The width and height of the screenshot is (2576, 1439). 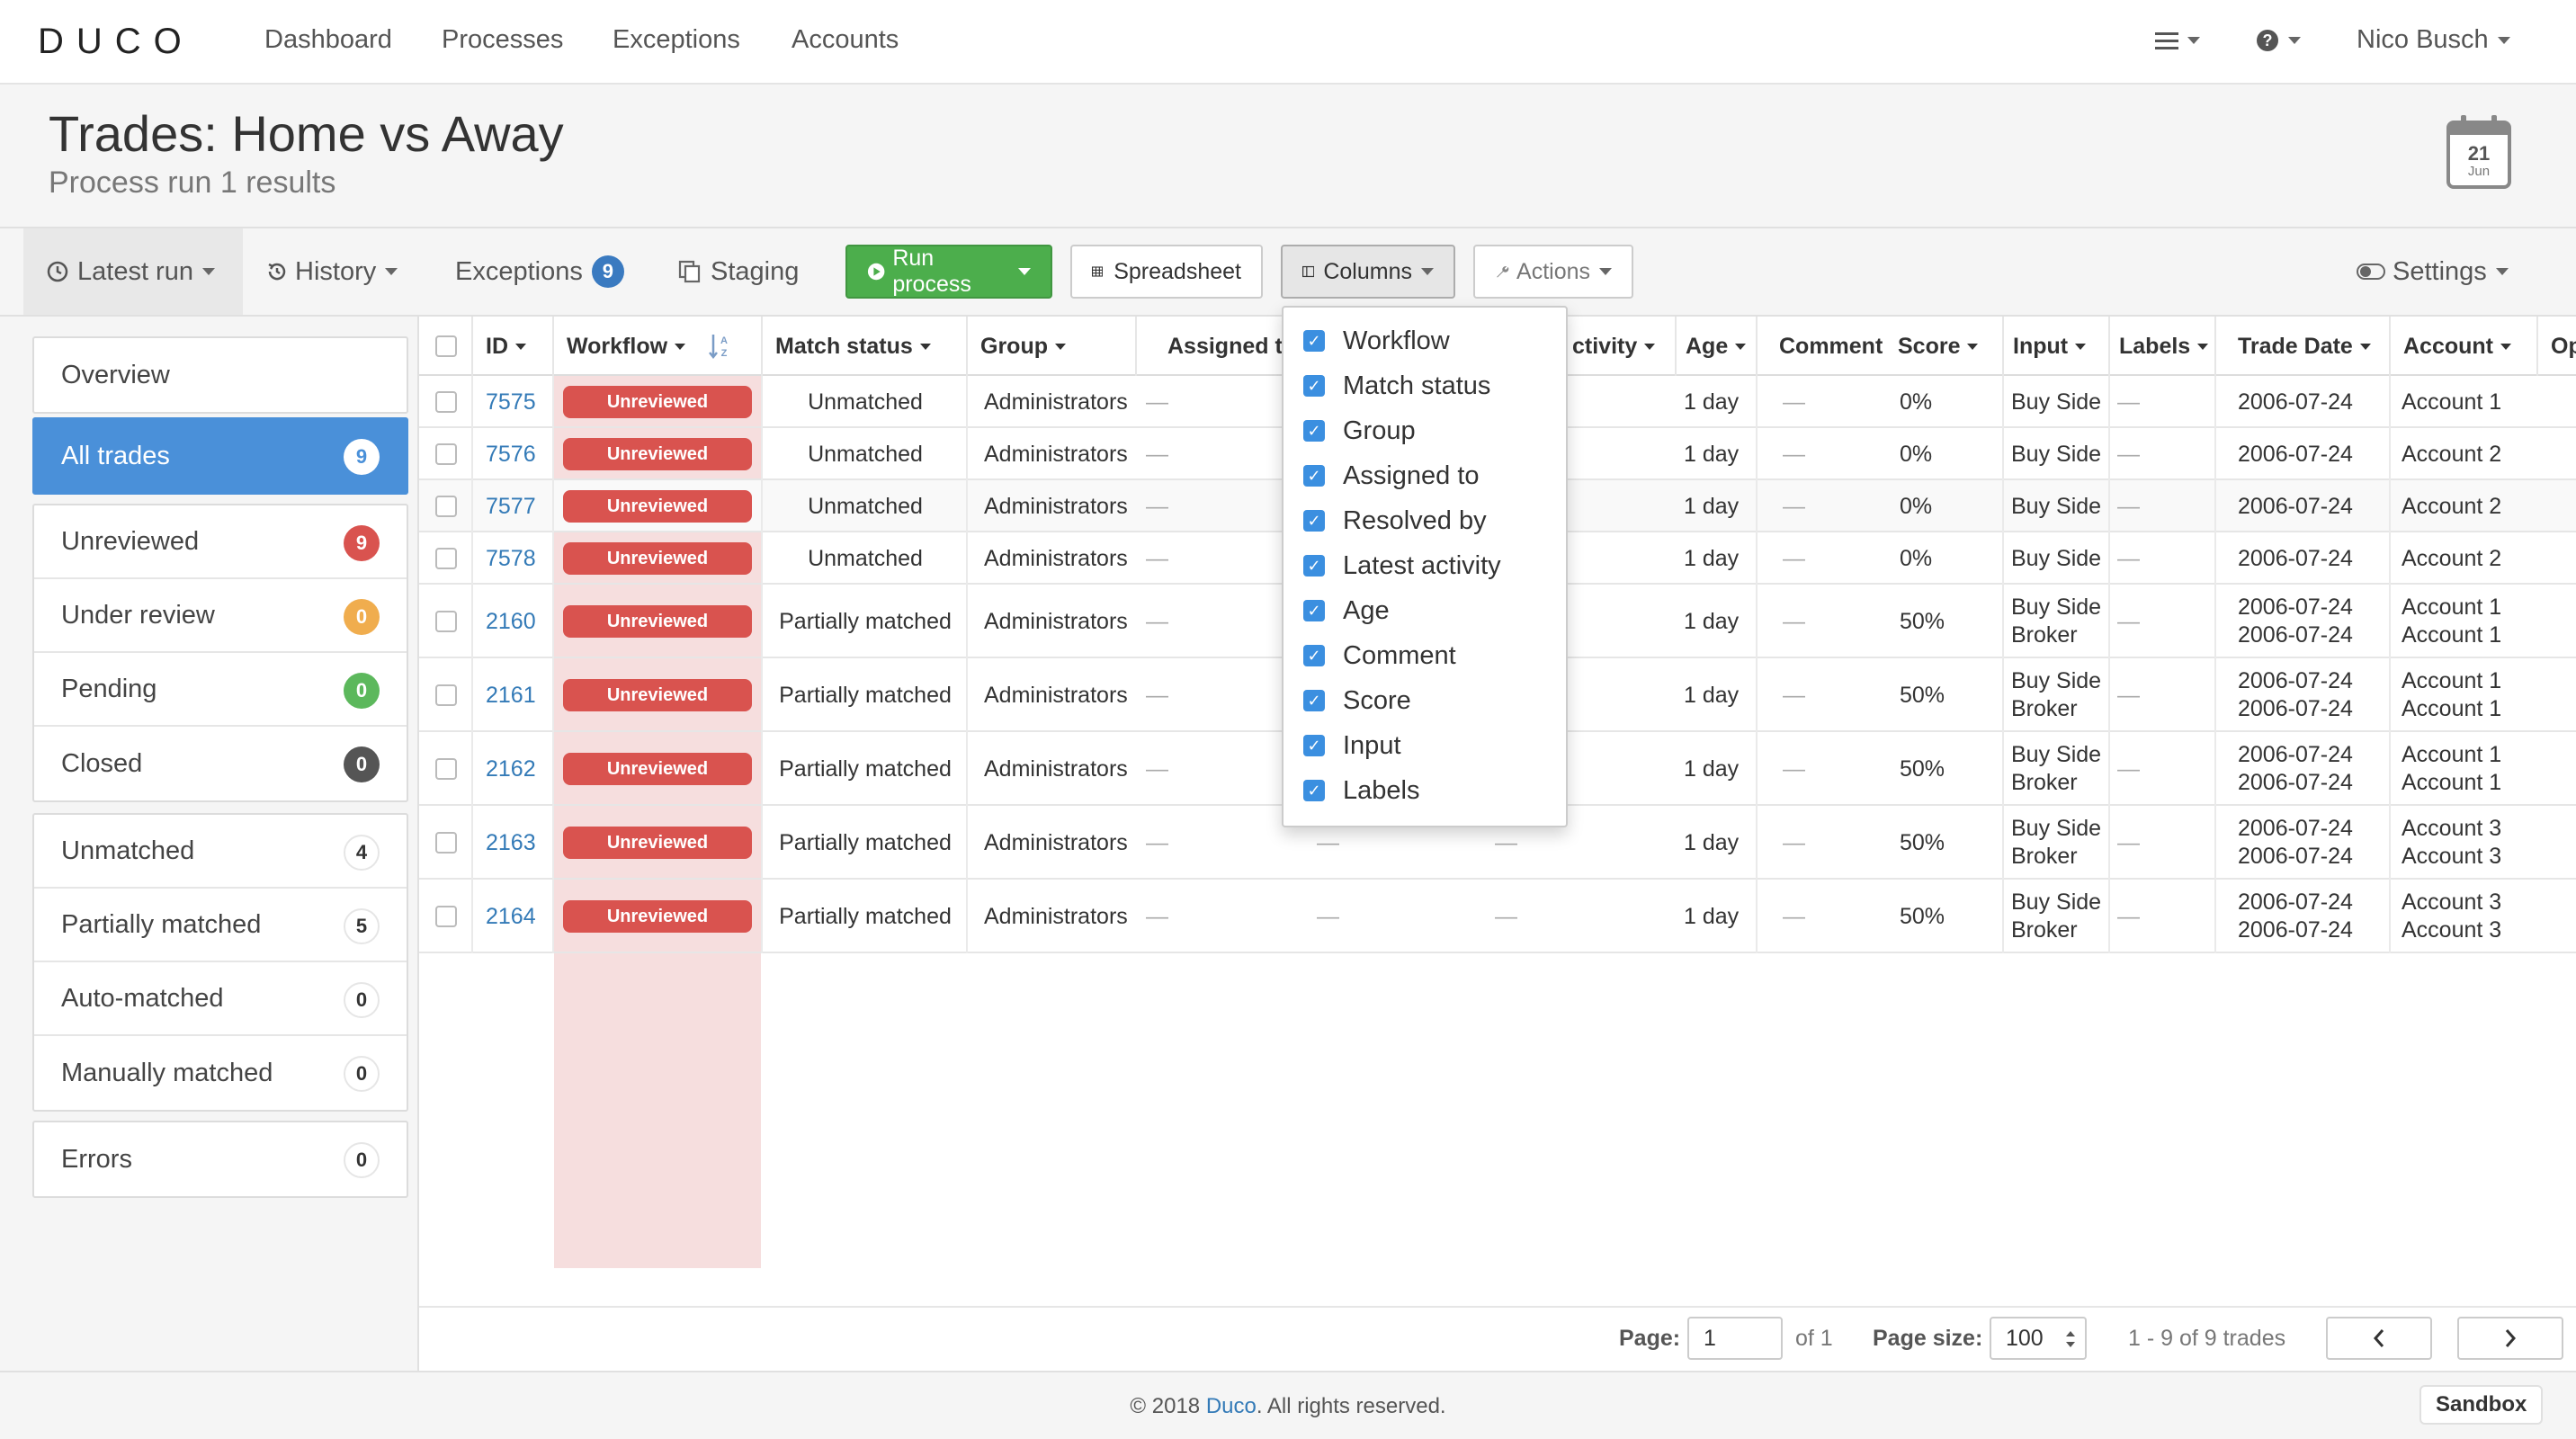 I want to click on next-page-button, so click(x=2510, y=1339).